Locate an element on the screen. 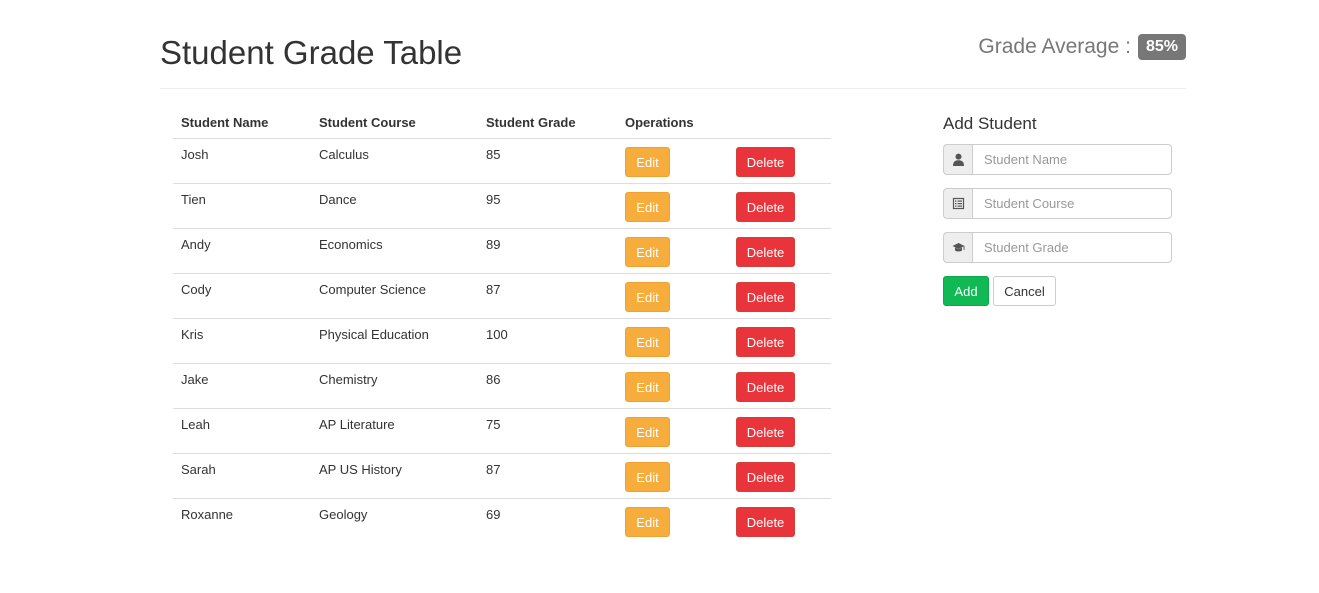 This screenshot has width=1319, height=593. student-course-cell: AP Literature is located at coordinates (394, 431).